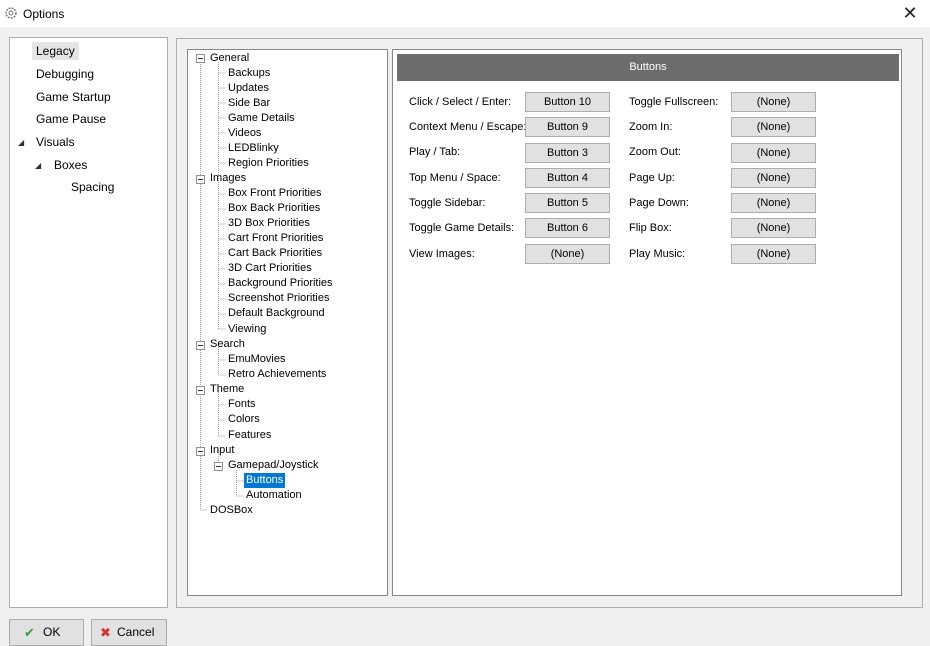  Describe the element at coordinates (44, 14) in the screenshot. I see `window-title: Options` at that location.